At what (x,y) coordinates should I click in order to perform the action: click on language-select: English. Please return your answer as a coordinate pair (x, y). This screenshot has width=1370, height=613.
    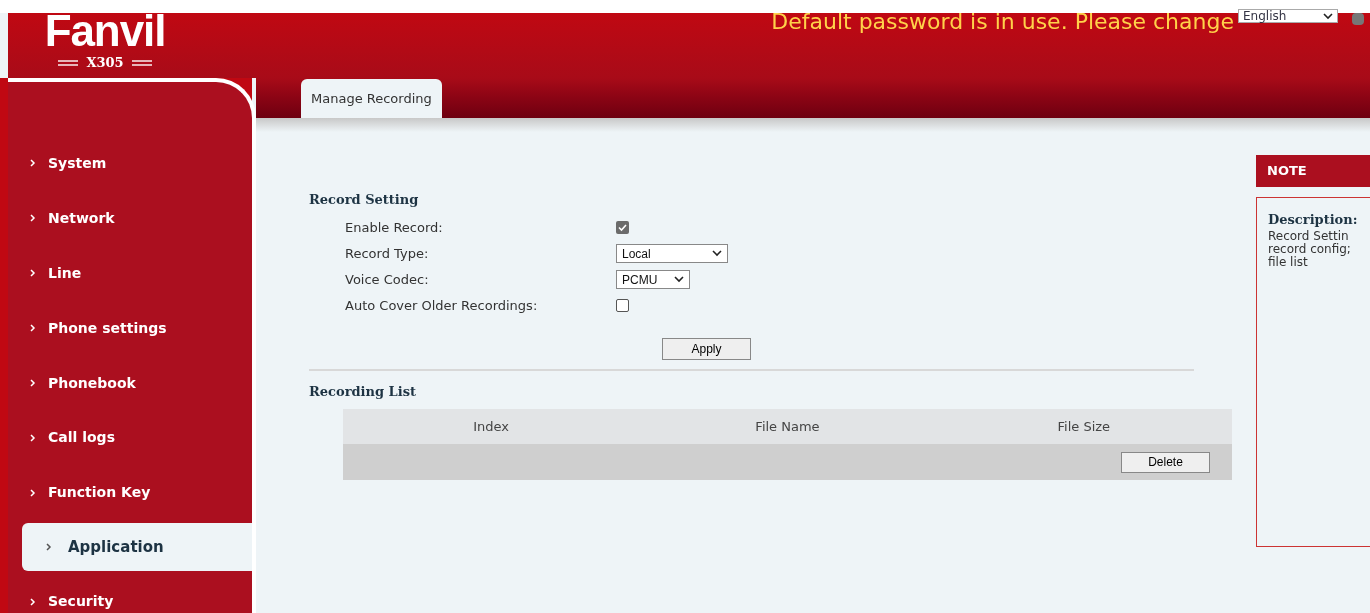
    Looking at the image, I should click on (1288, 16).